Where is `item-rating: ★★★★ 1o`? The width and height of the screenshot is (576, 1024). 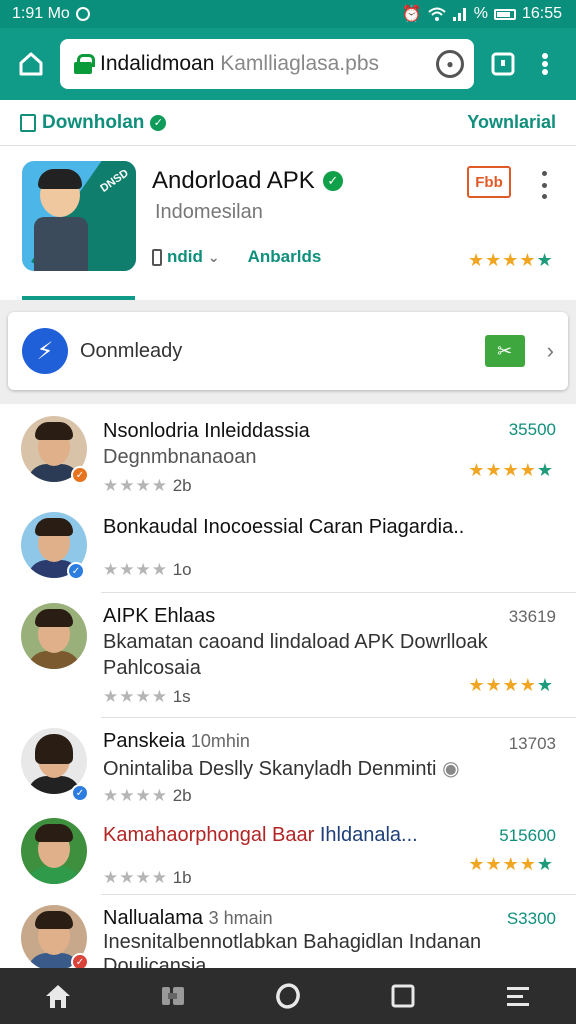 item-rating: ★★★★ 1o is located at coordinates (147, 569).